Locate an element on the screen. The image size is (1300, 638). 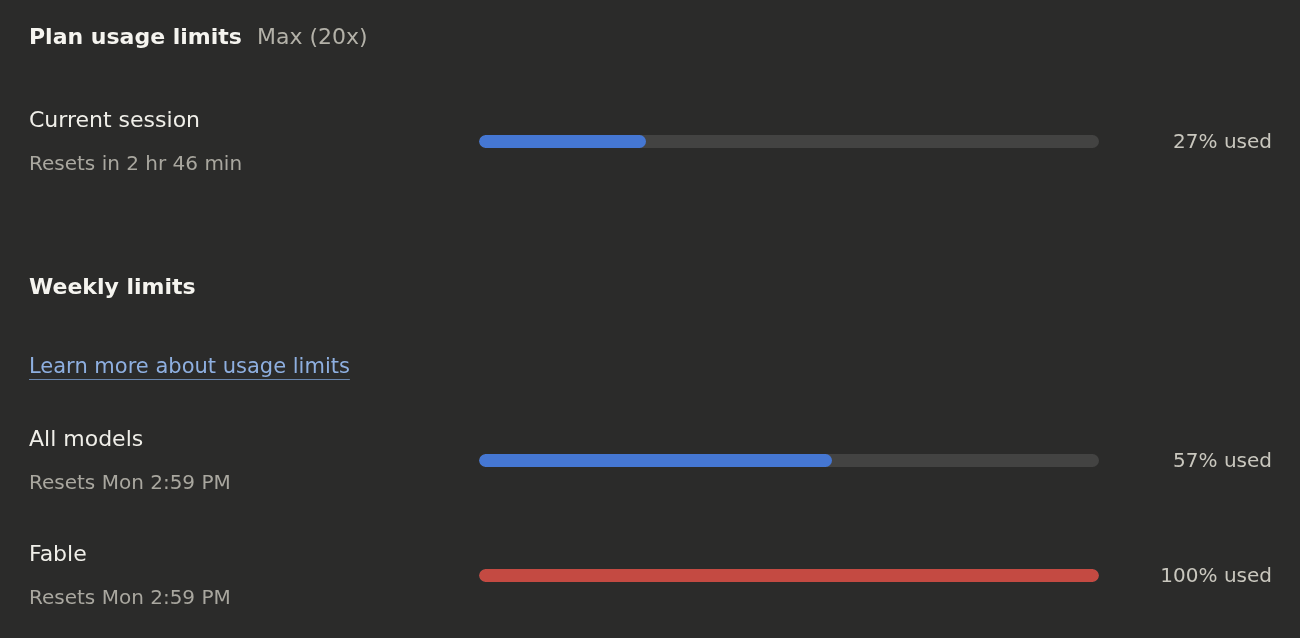
usage-reading: 27% used is located at coordinates (1222, 141).